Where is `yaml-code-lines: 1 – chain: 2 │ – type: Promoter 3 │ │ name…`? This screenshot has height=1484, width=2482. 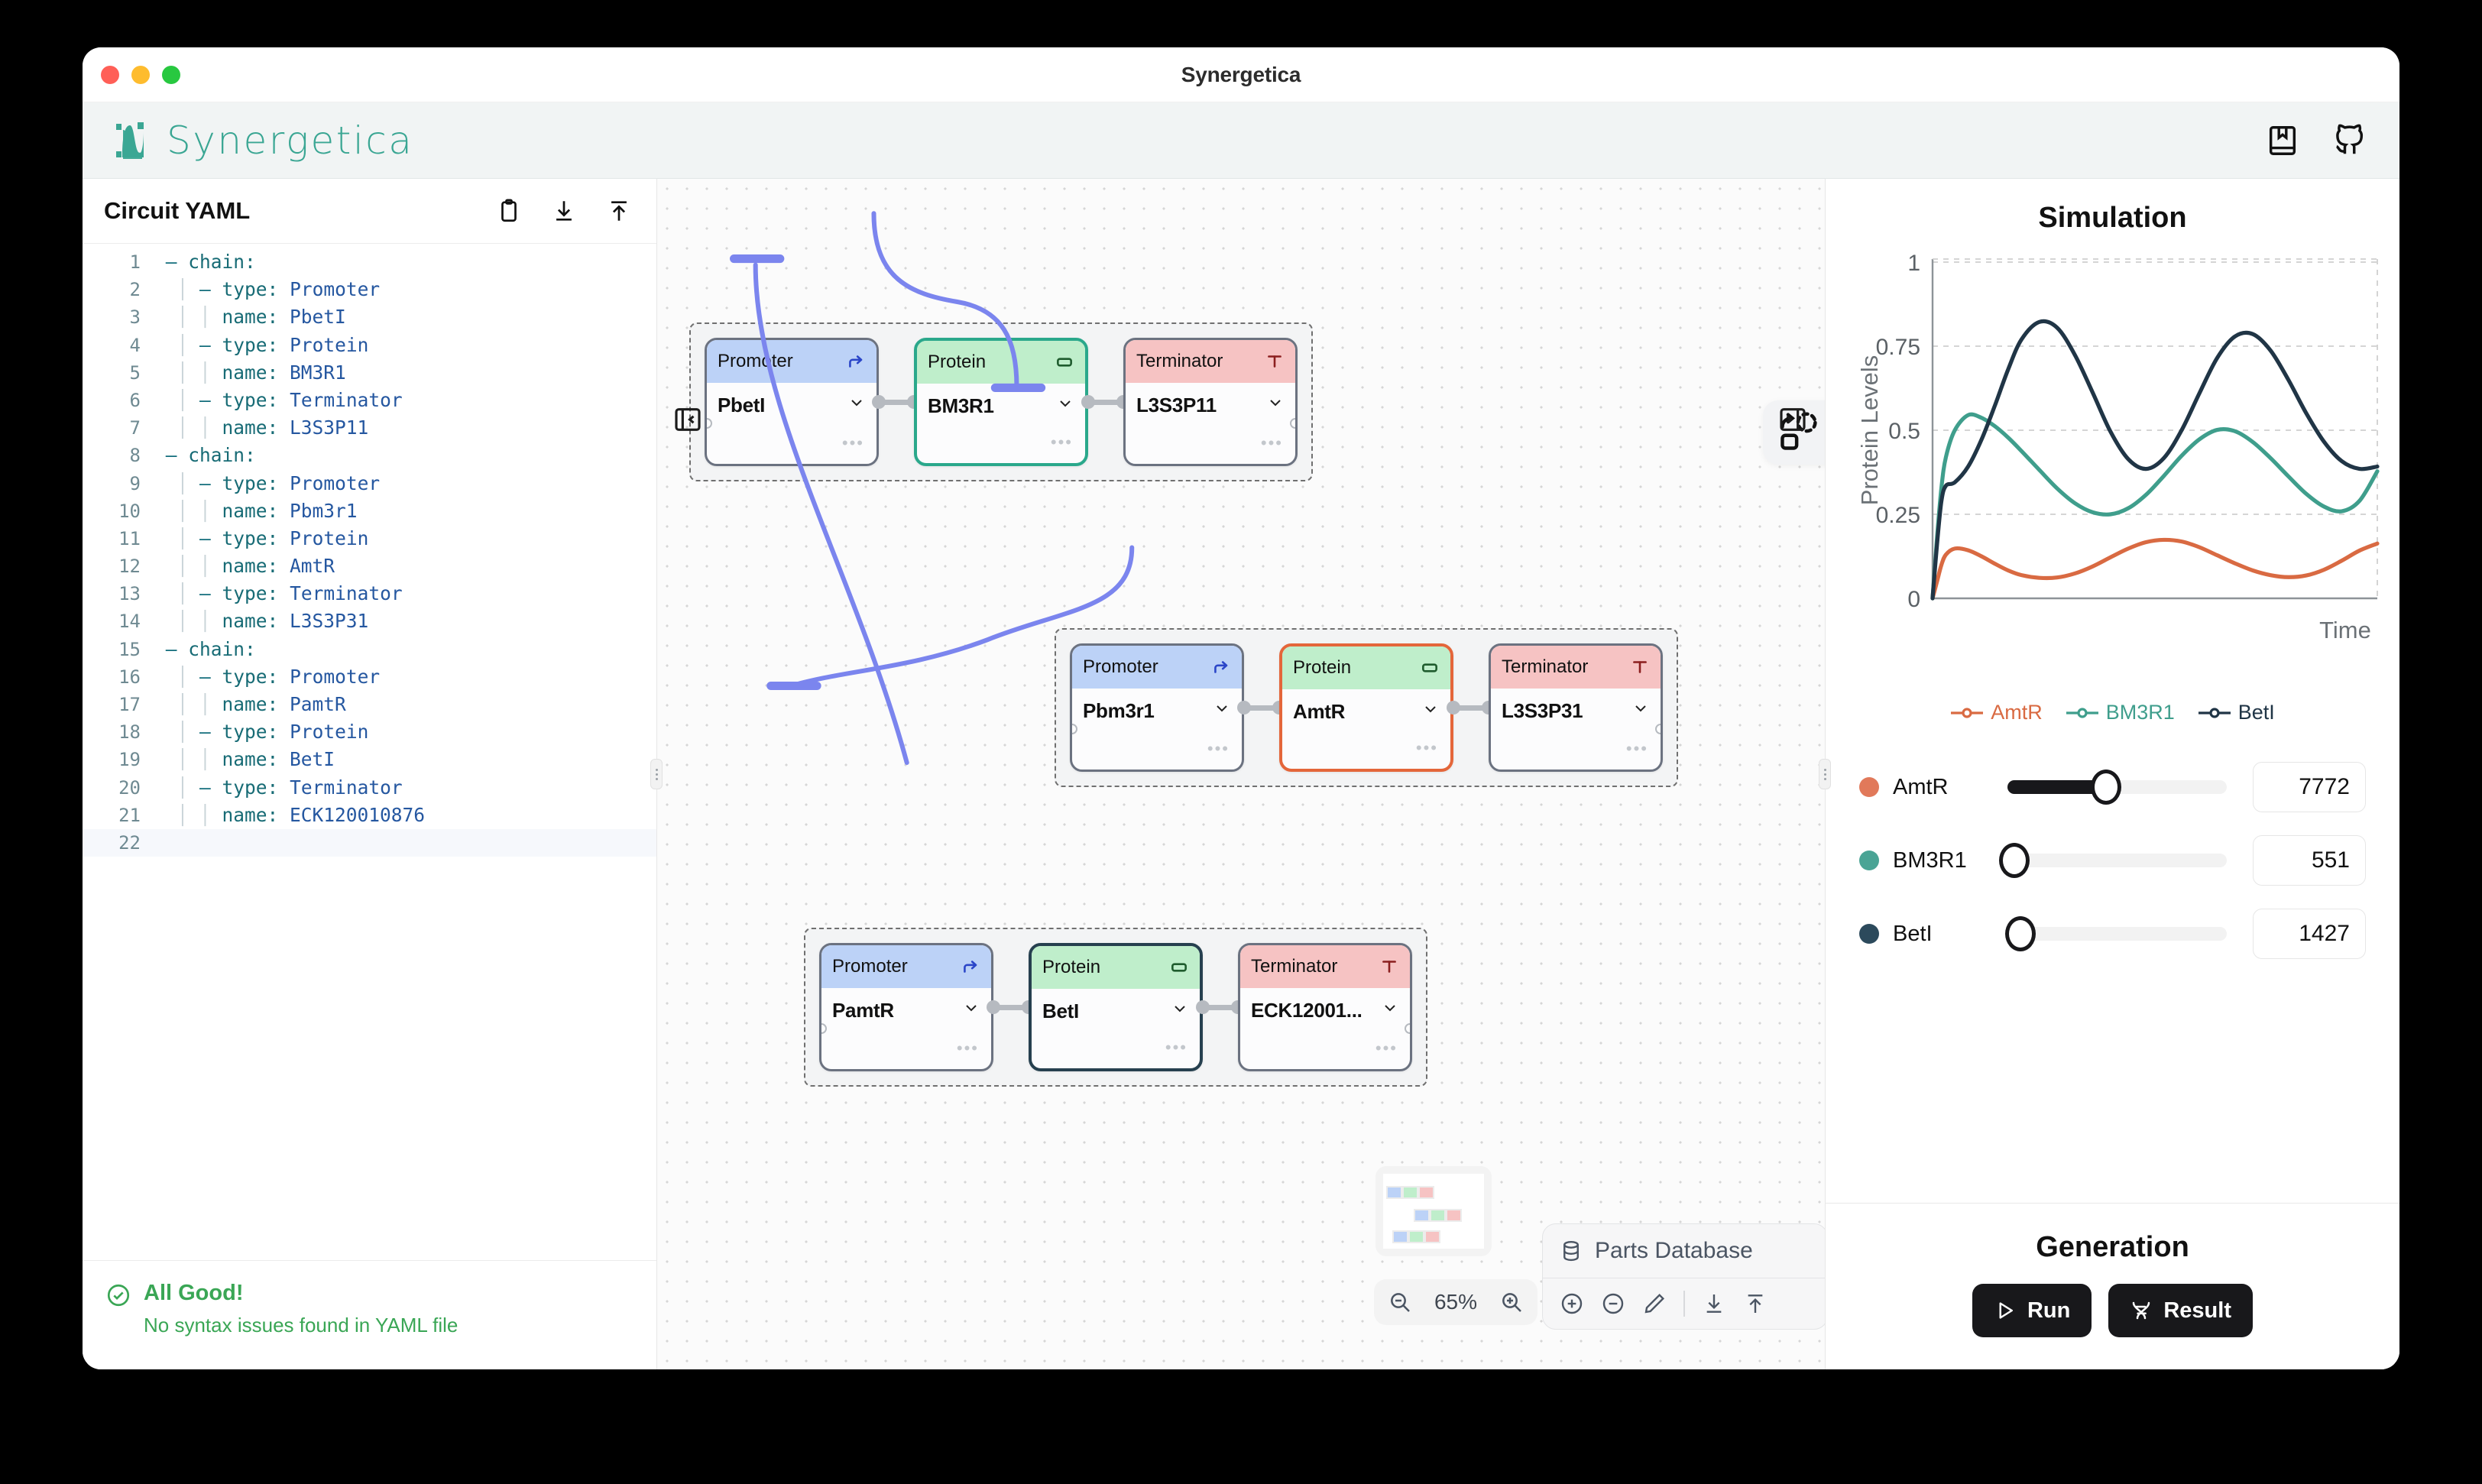
yaml-code-lines: 1 – chain: 2 │ – type: Promoter 3 │ │ name… is located at coordinates (369, 553).